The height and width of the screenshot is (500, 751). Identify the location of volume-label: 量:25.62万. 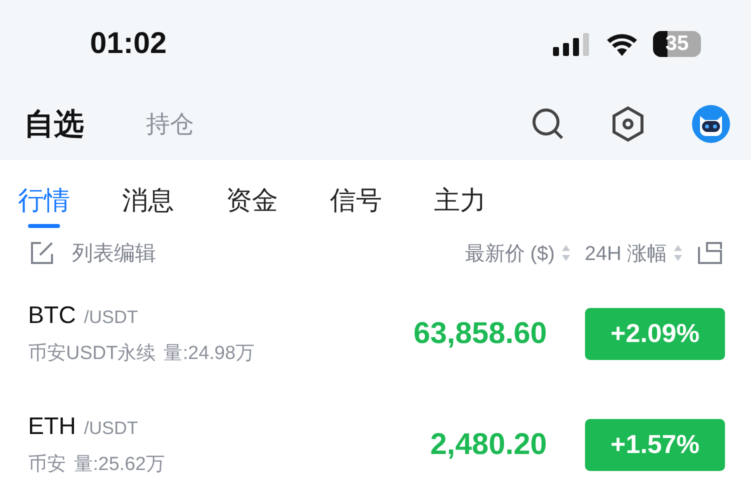
(119, 464).